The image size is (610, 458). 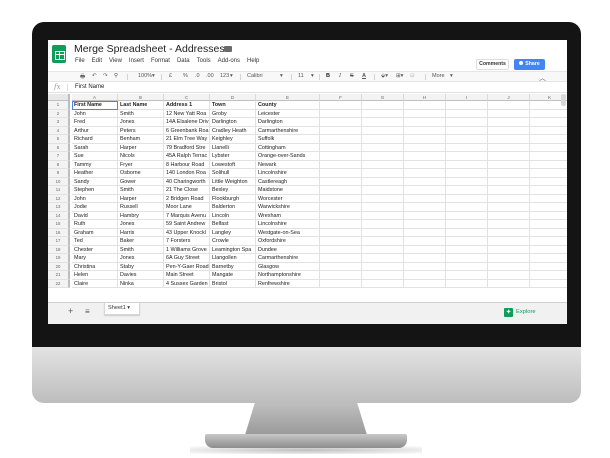 What do you see at coordinates (187, 190) in the screenshot?
I see `cell-c11: 21 The Close` at bounding box center [187, 190].